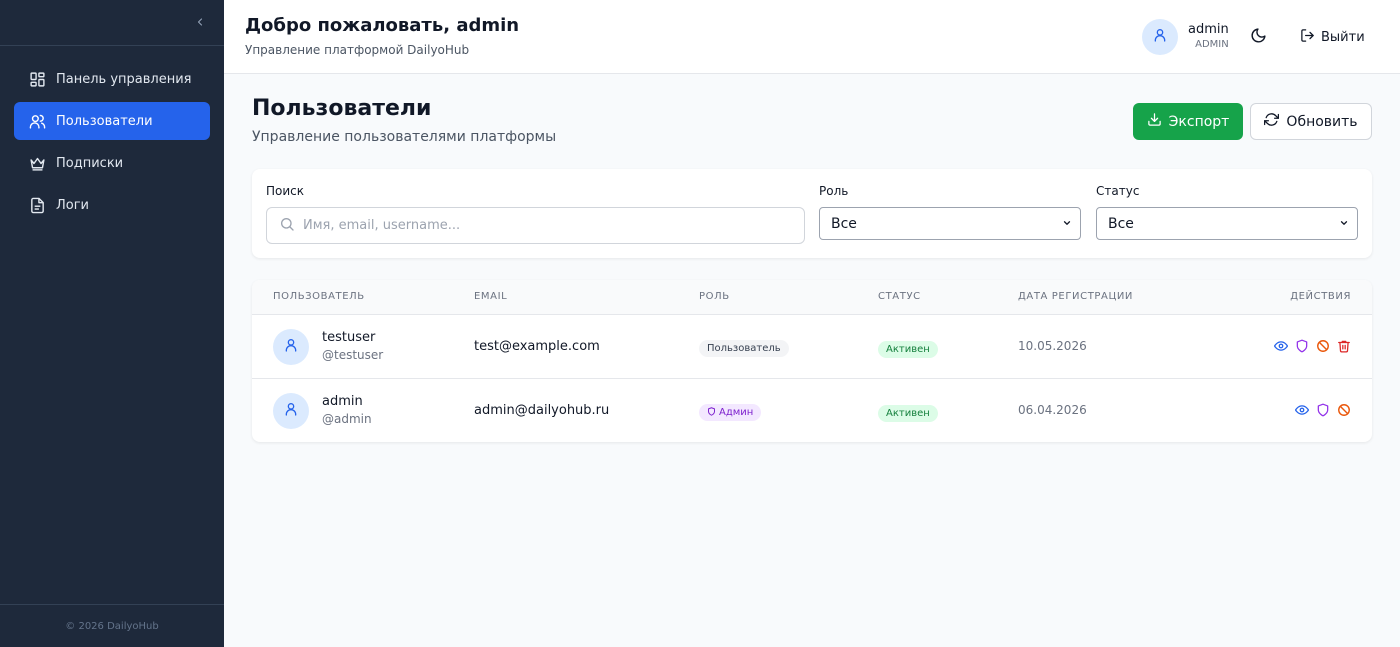 This screenshot has width=1400, height=647. I want to click on sidebar-item-label: Пользователи, so click(104, 121).